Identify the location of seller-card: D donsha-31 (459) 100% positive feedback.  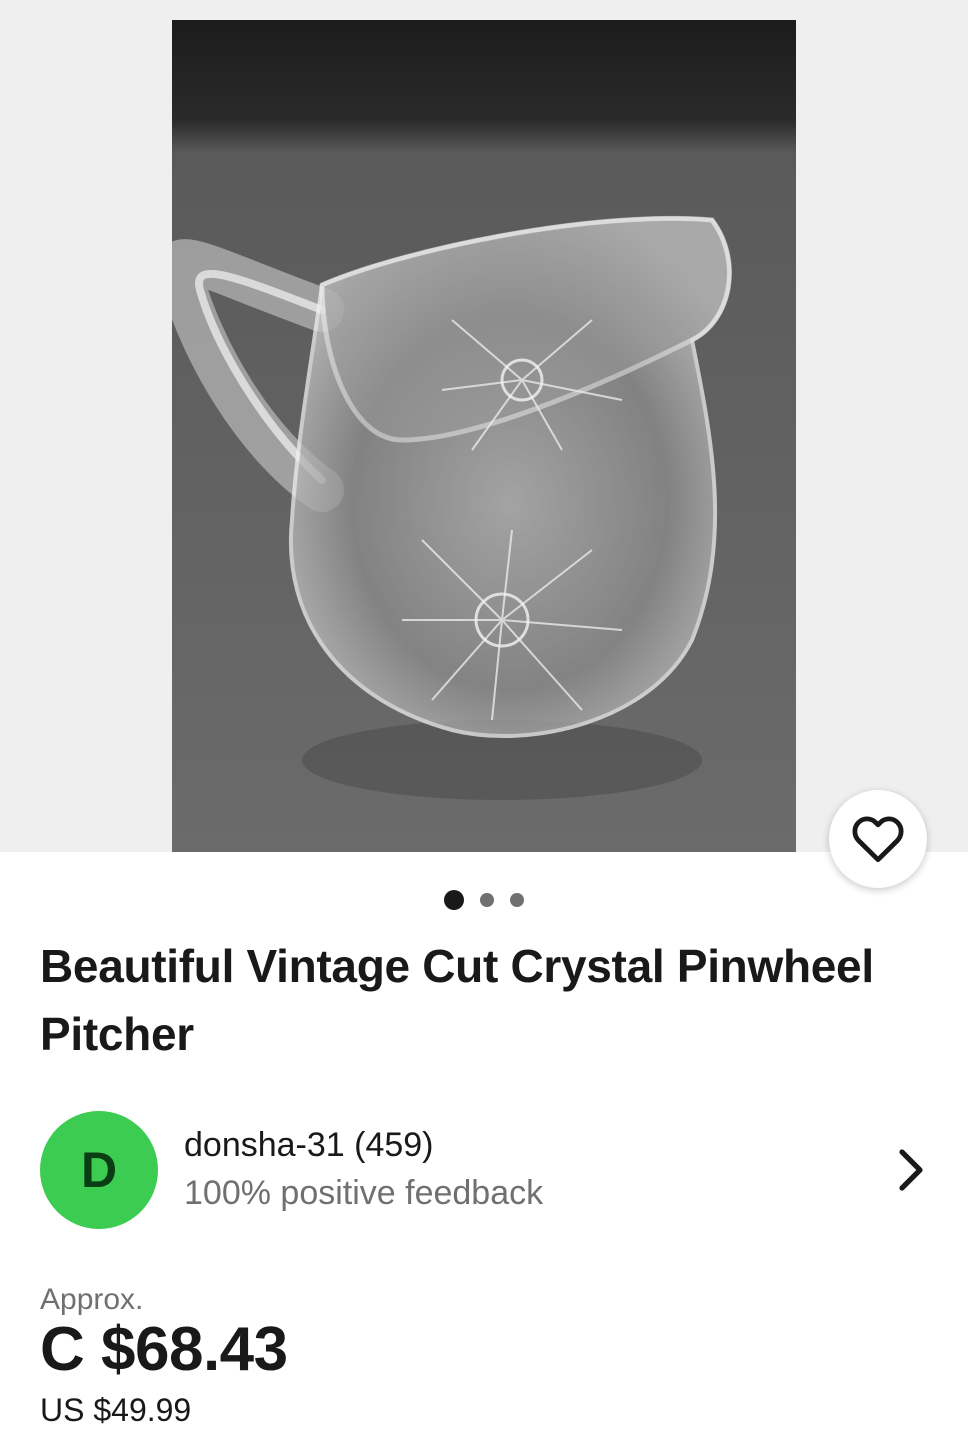
(485, 1170).